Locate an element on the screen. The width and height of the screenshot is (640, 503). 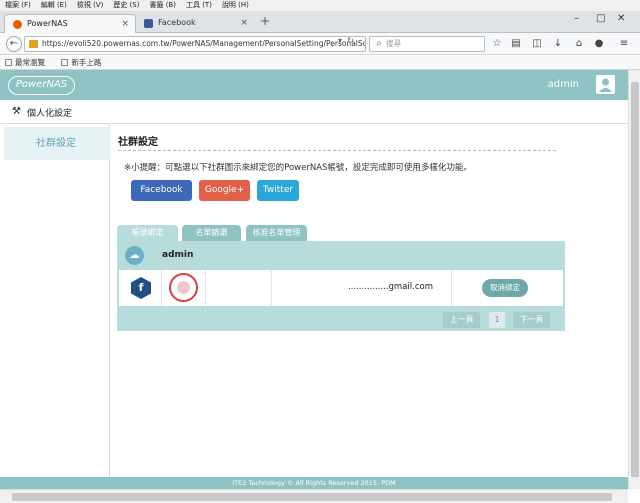
section-divider is located at coordinates (337, 150).